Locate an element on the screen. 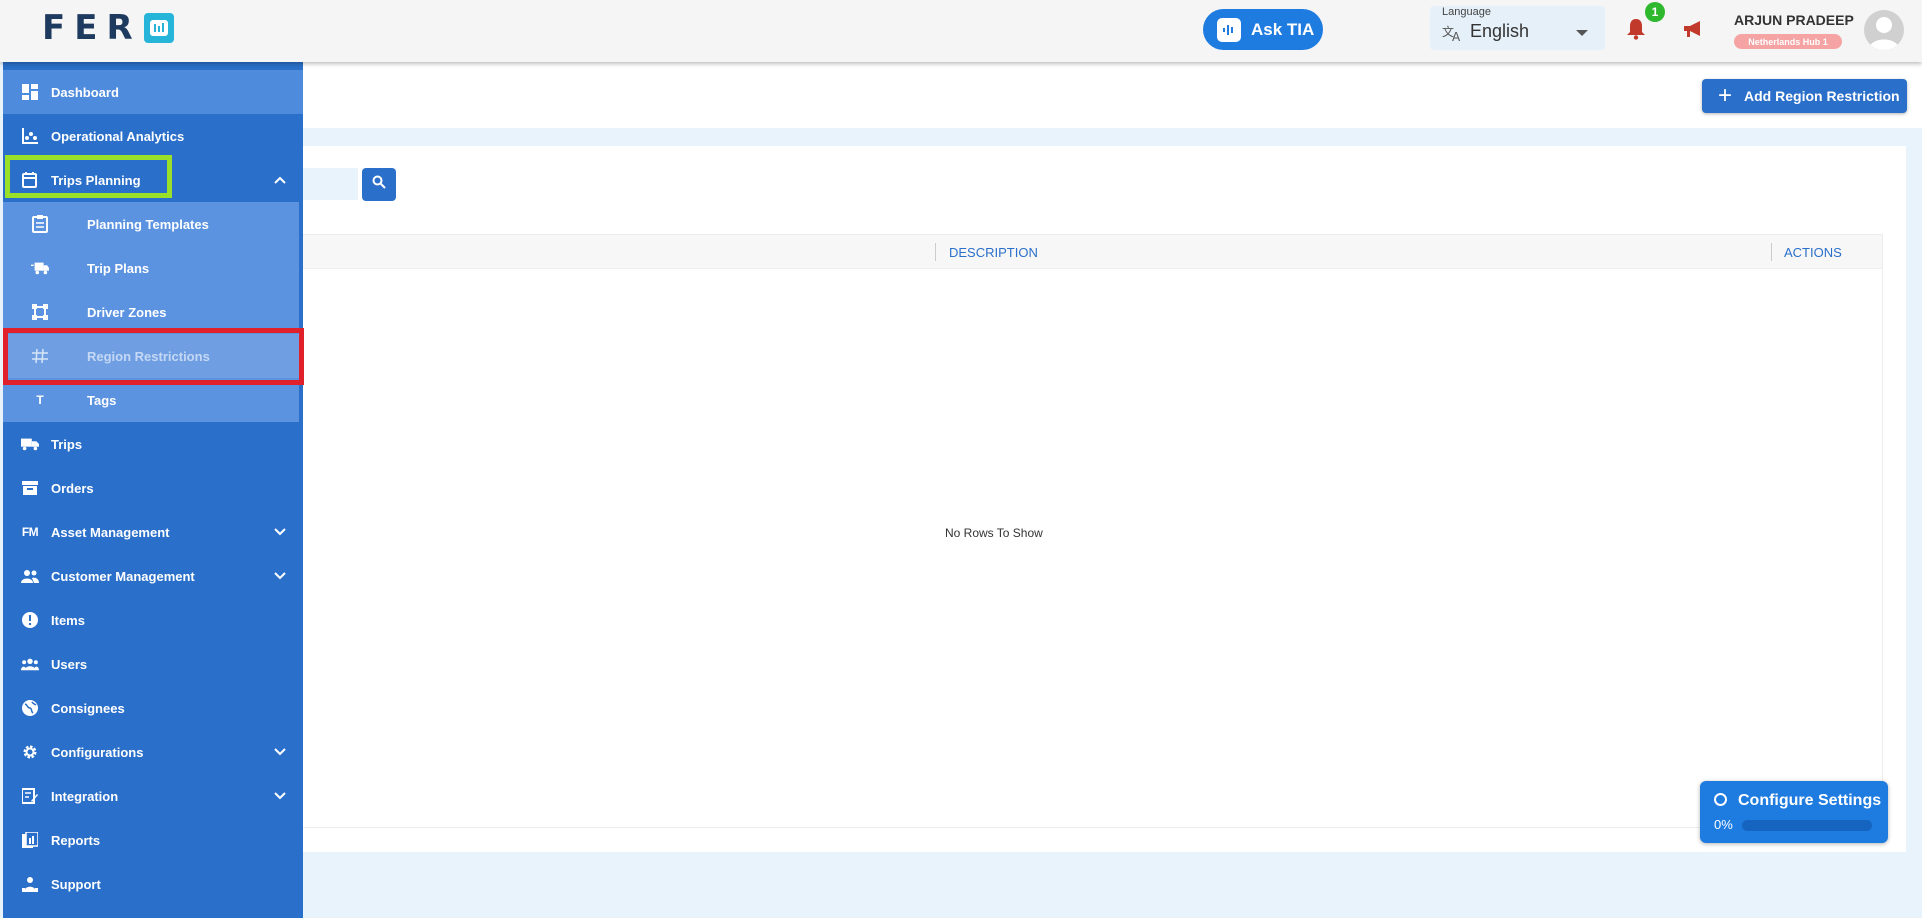 This screenshot has height=918, width=1922. ask-tia-label: Ask TIA is located at coordinates (1283, 29).